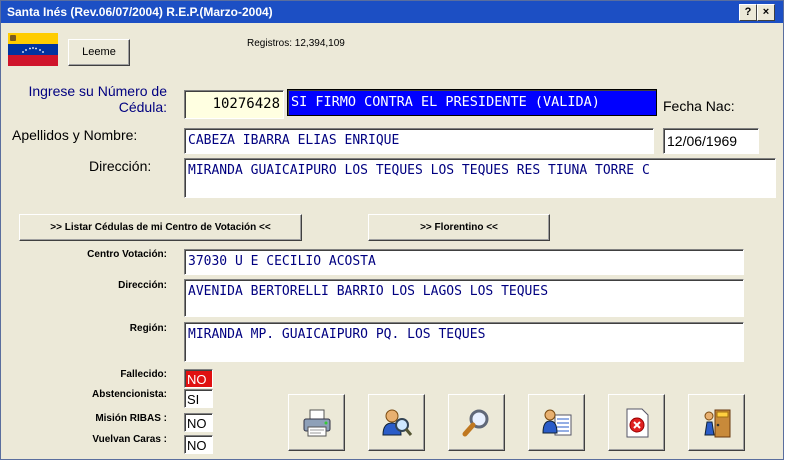 The height and width of the screenshot is (467, 788). What do you see at coordinates (131, 418) in the screenshot?
I see `ribas-label: Misión RIBAS :` at bounding box center [131, 418].